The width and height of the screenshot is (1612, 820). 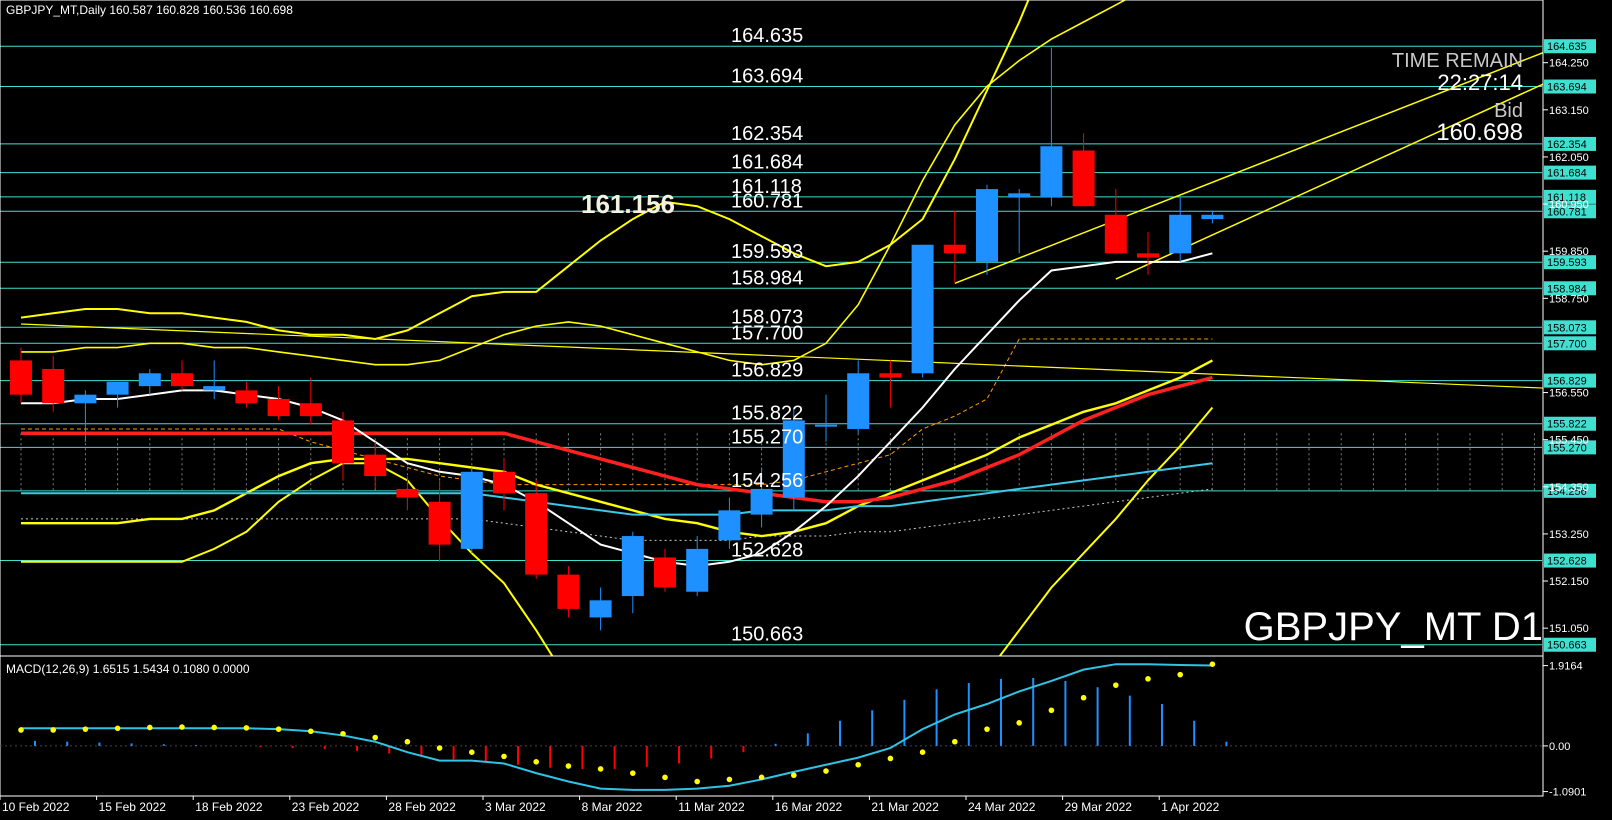 What do you see at coordinates (1567, 263) in the screenshot?
I see `level-tag-text: 159.593` at bounding box center [1567, 263].